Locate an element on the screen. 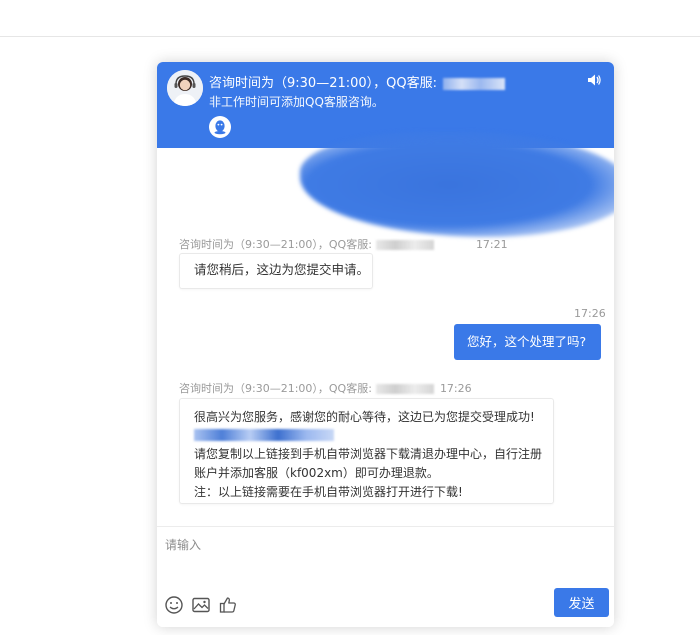 Image resolution: width=700 pixels, height=635 pixels. message-bubble-agent: 请您稍后，这边为您提交申请。 is located at coordinates (276, 271).